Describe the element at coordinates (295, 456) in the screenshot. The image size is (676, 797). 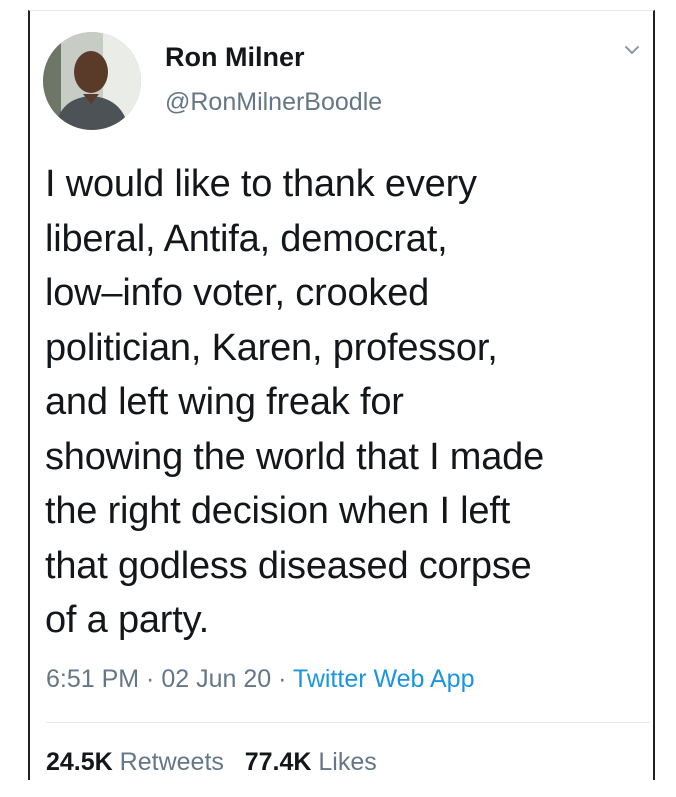
I see `tweet-text-line: showing the world that I made` at that location.